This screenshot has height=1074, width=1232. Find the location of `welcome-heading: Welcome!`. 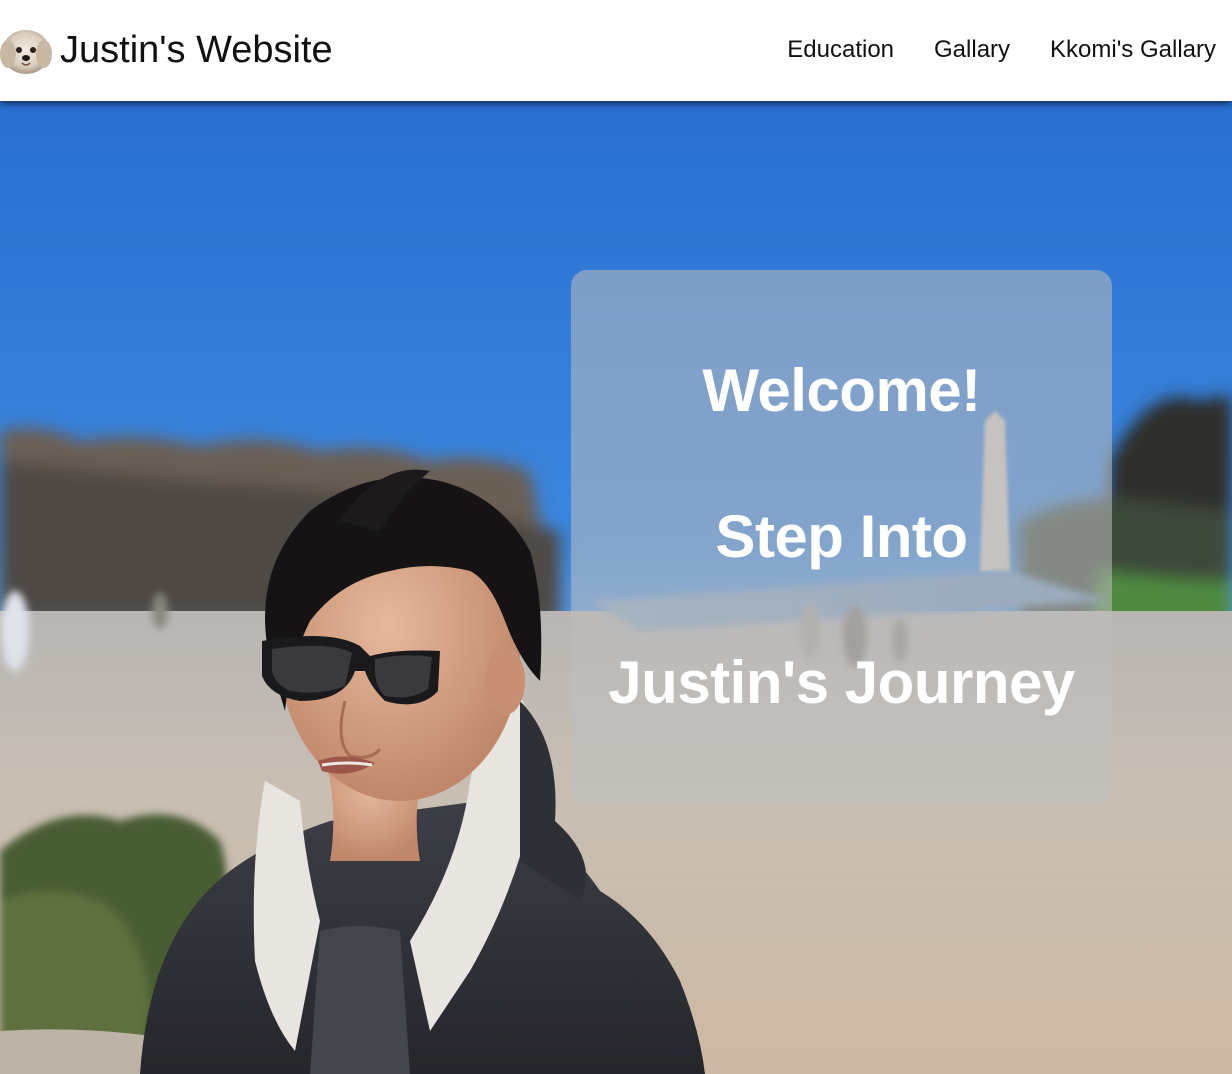

welcome-heading: Welcome! is located at coordinates (841, 390).